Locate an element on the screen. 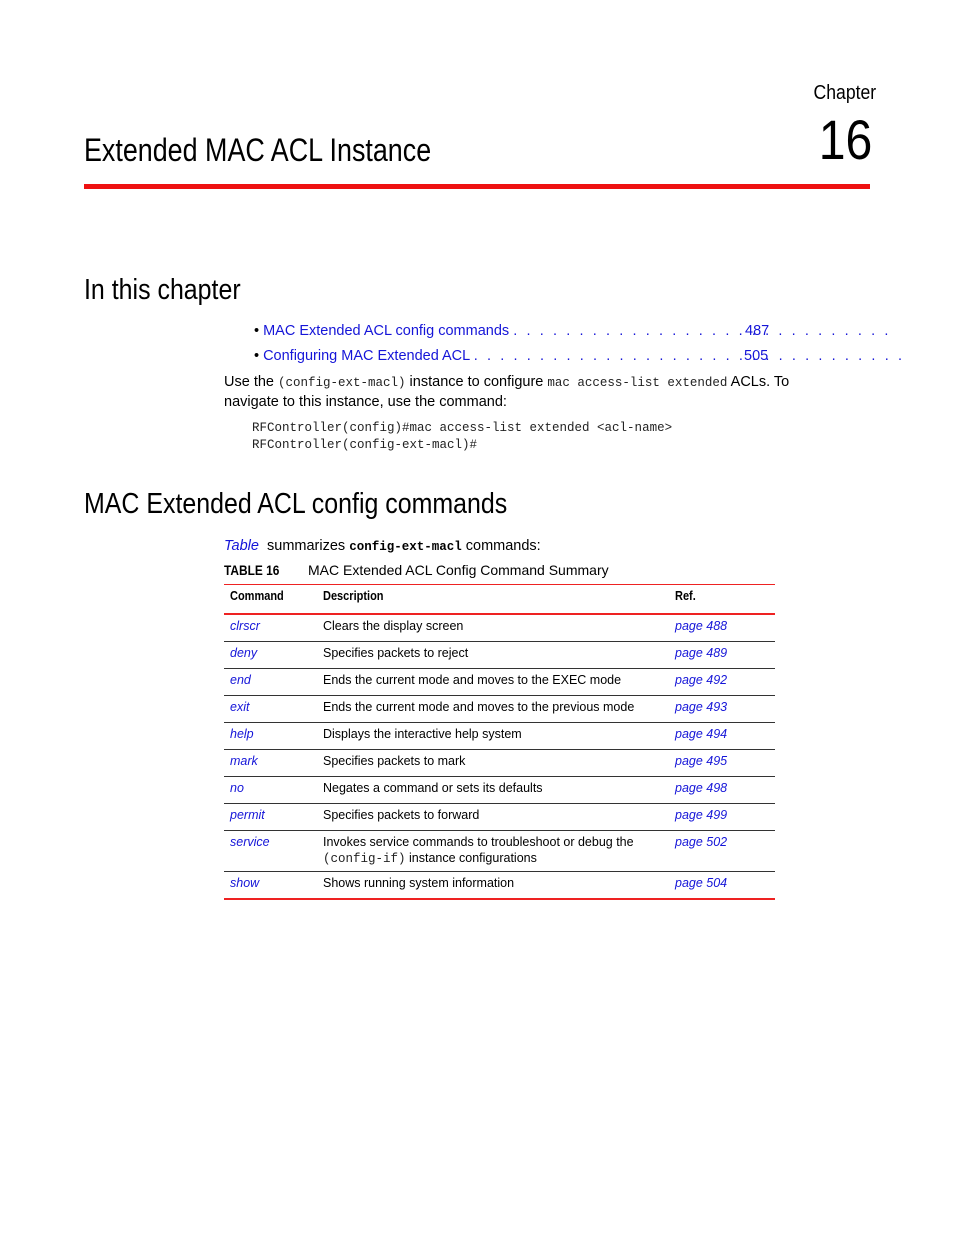 This screenshot has width=954, height=1235. page-ref-link: page 494 is located at coordinates (722, 736).